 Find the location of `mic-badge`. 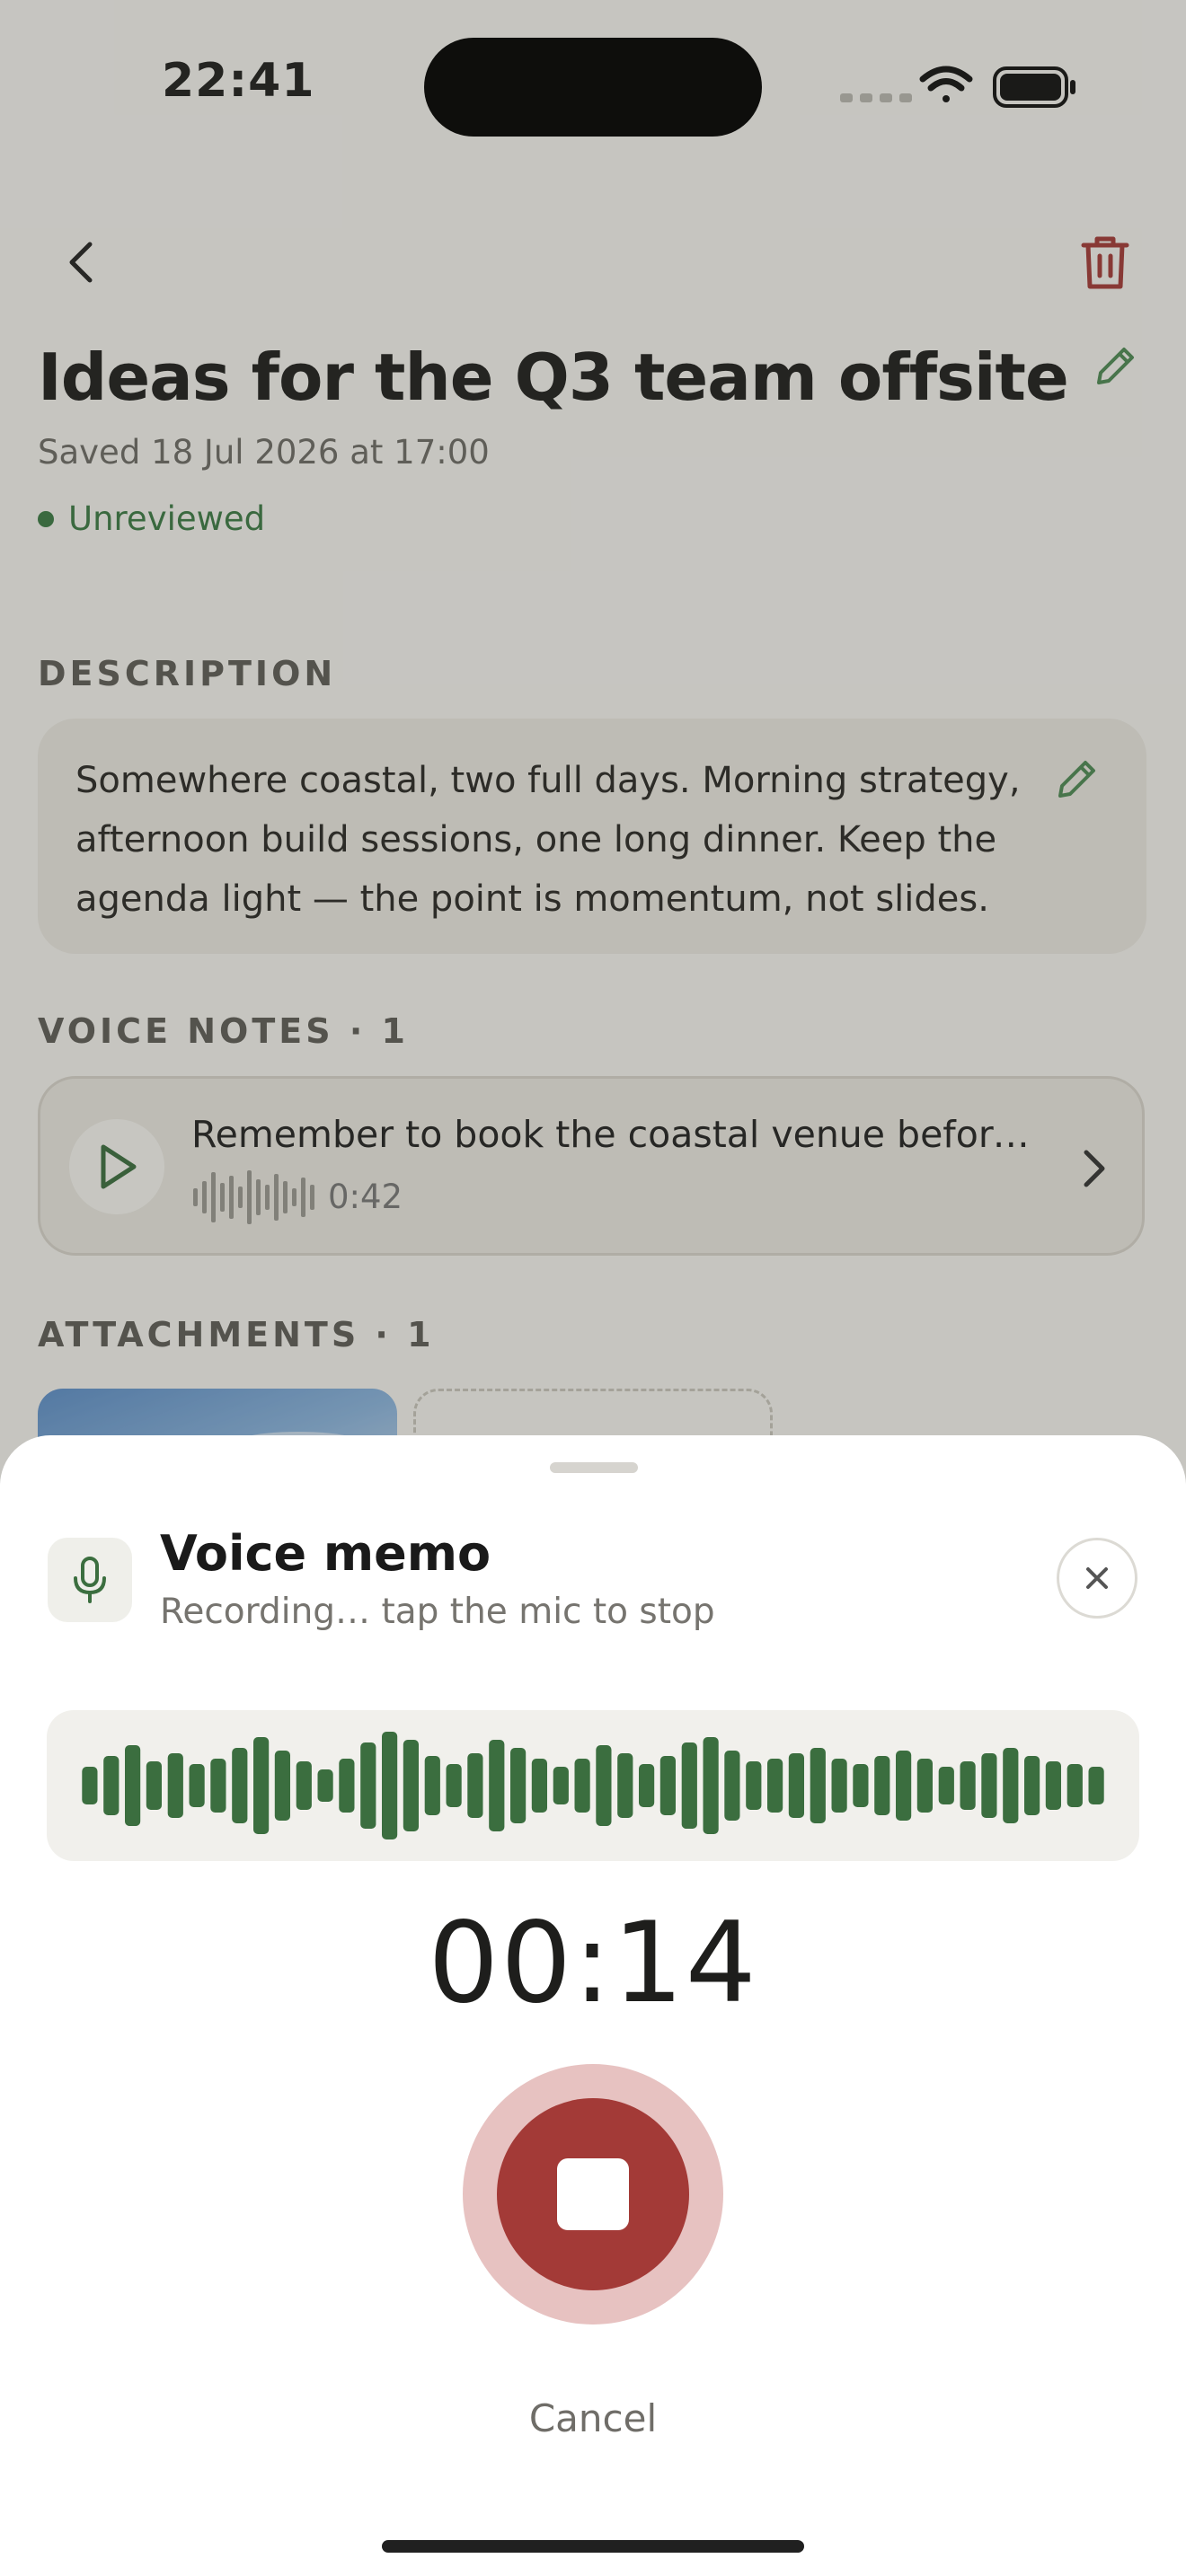

mic-badge is located at coordinates (90, 1580).